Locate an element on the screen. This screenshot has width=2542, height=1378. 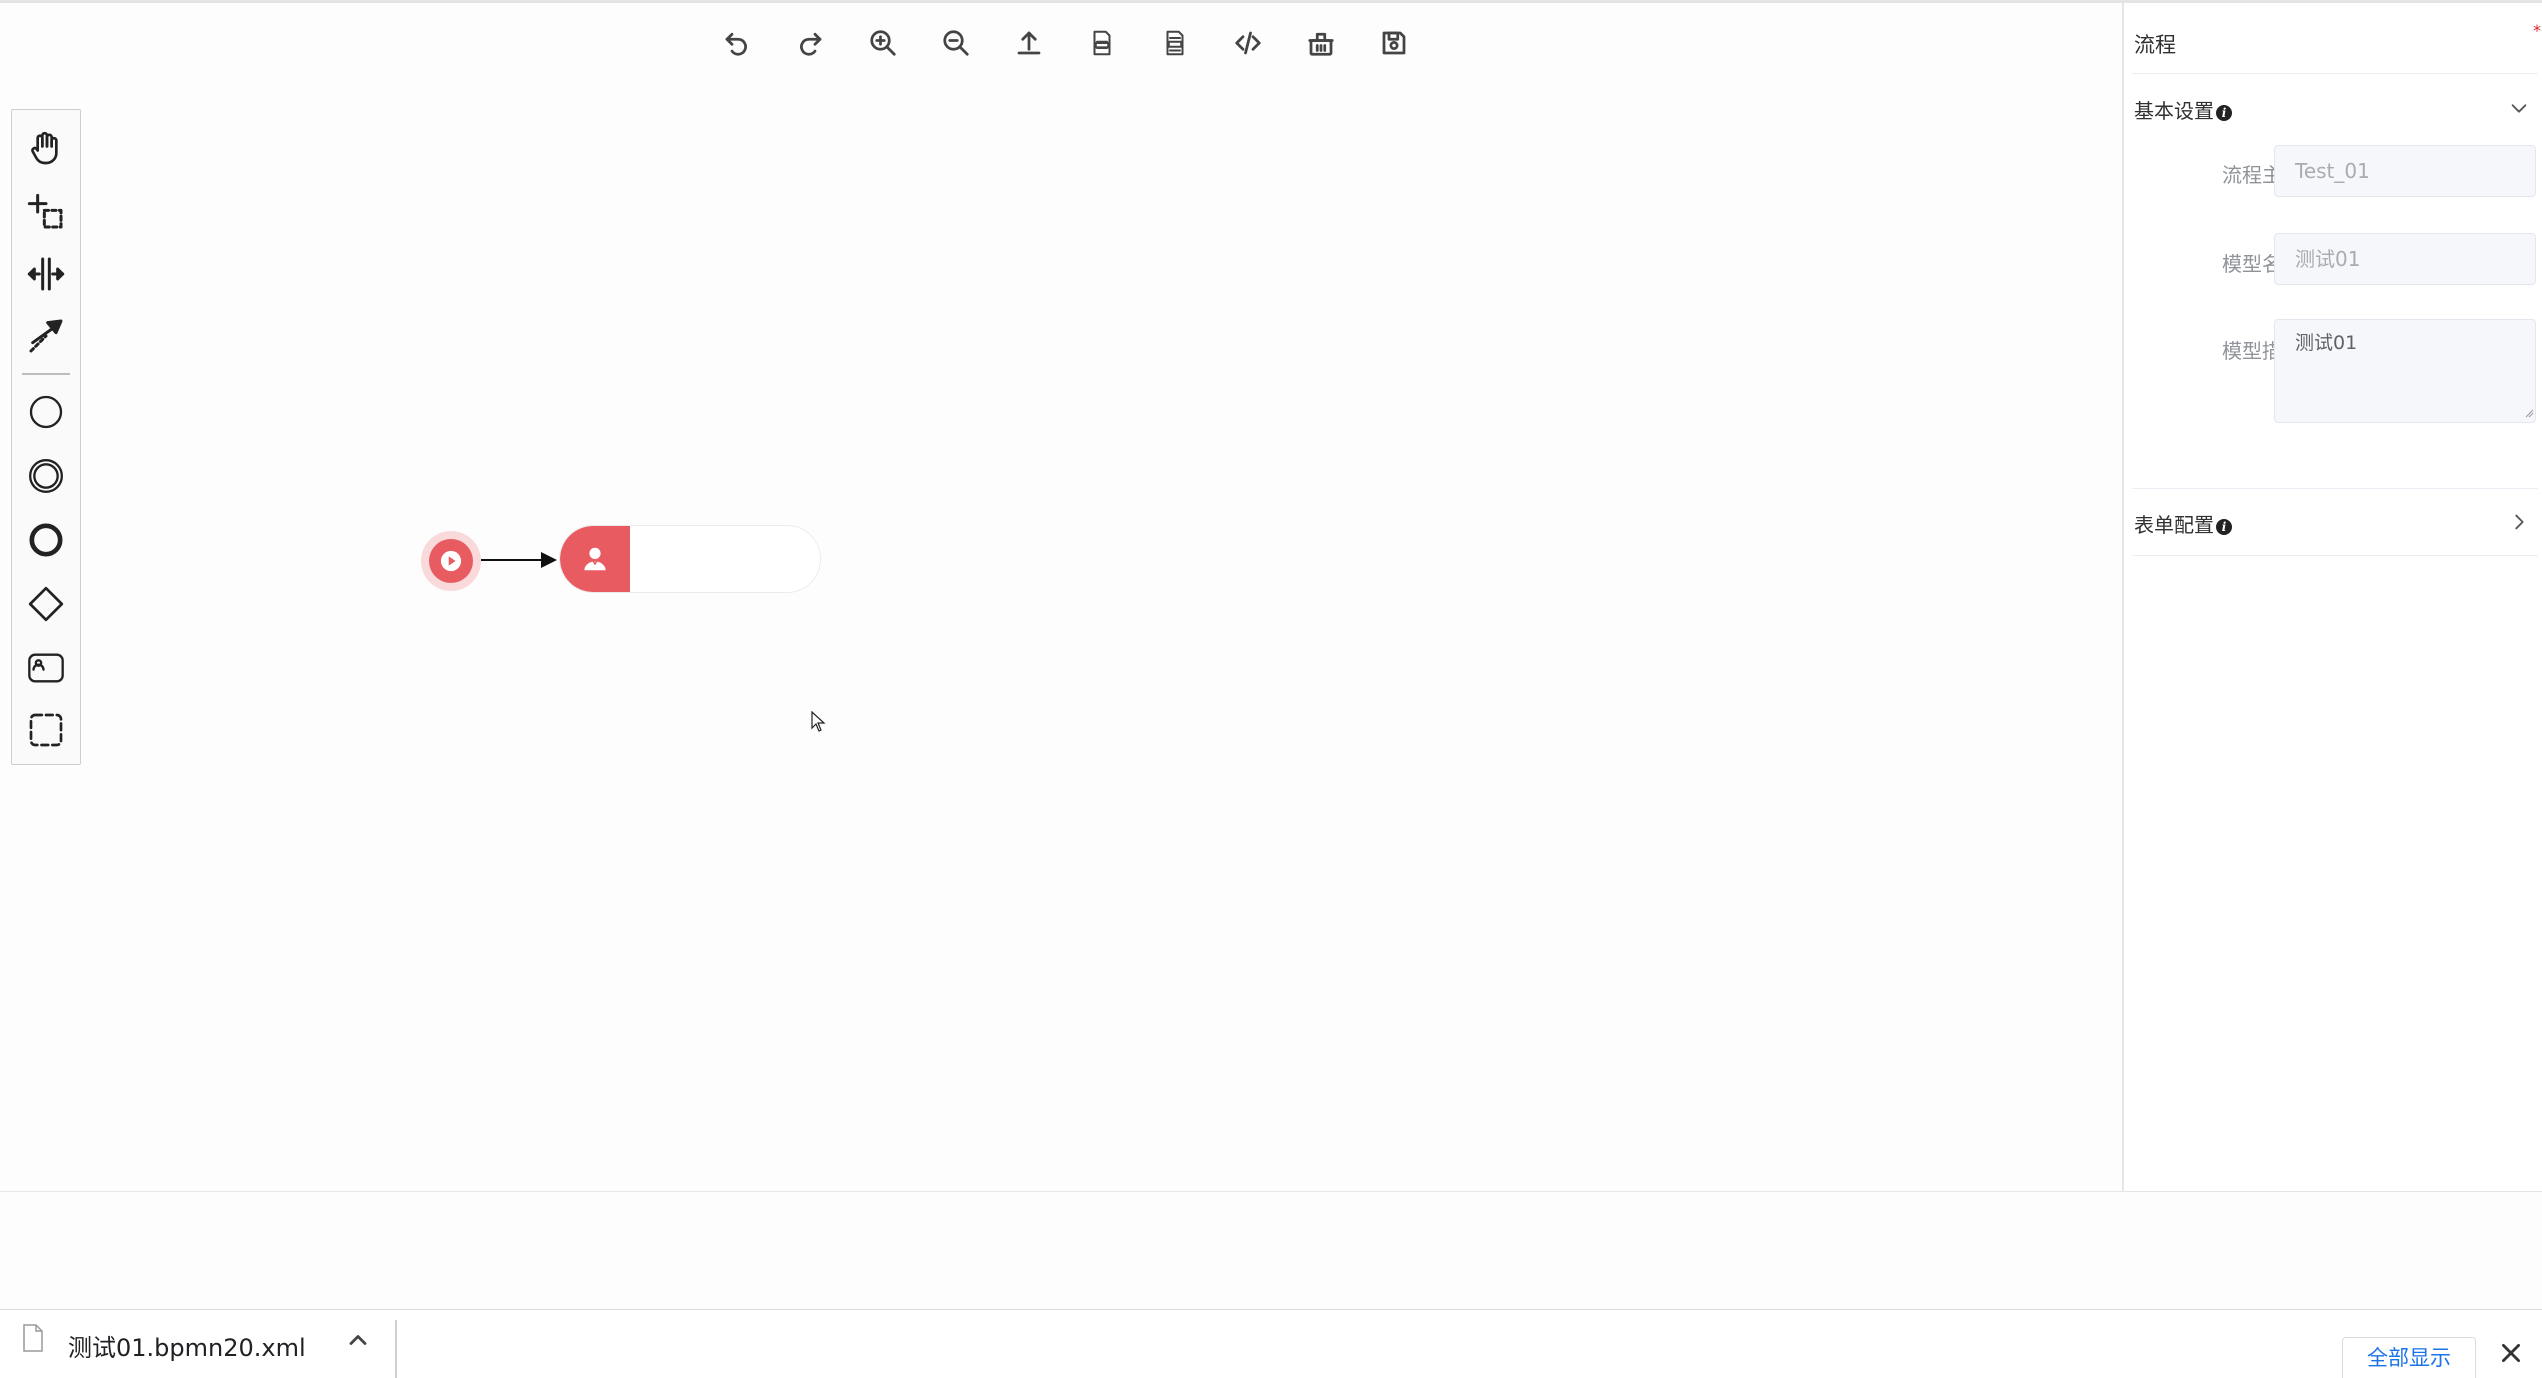
file-icon is located at coordinates (33, 1338).